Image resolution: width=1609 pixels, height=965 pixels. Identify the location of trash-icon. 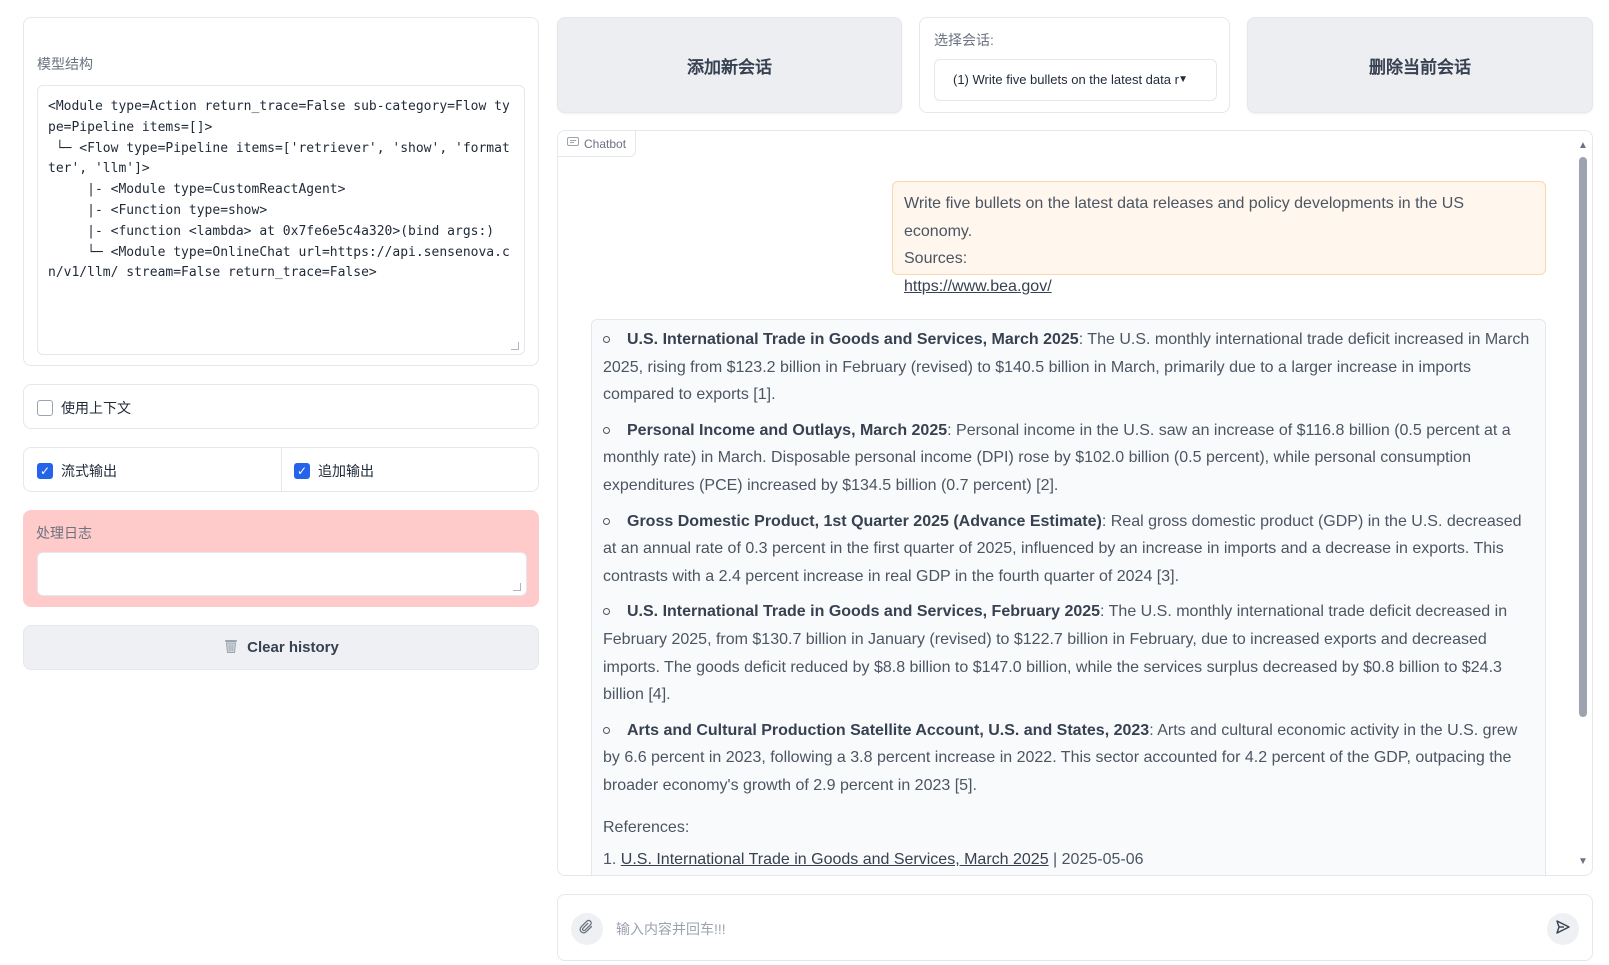
(231, 648).